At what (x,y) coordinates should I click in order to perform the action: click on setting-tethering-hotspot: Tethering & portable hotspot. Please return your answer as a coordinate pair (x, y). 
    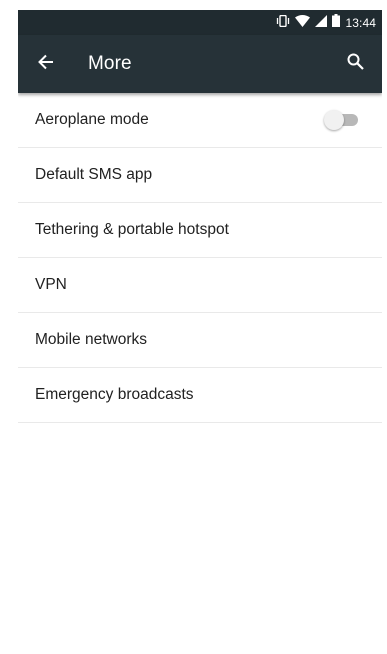
    Looking at the image, I should click on (200, 230).